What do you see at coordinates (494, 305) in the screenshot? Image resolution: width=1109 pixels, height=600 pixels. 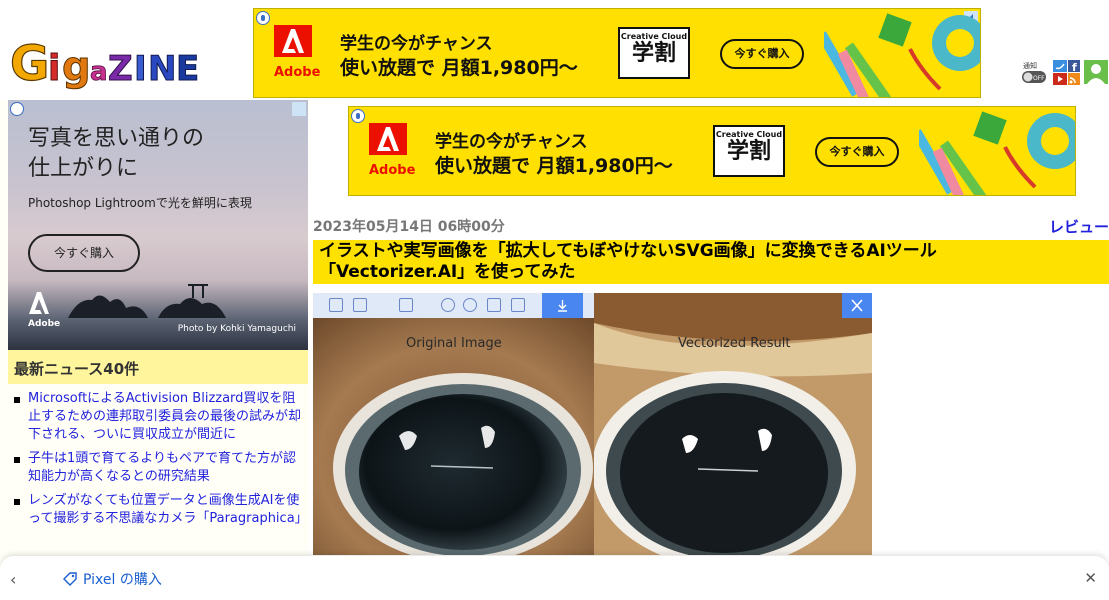 I see `fit-icon` at bounding box center [494, 305].